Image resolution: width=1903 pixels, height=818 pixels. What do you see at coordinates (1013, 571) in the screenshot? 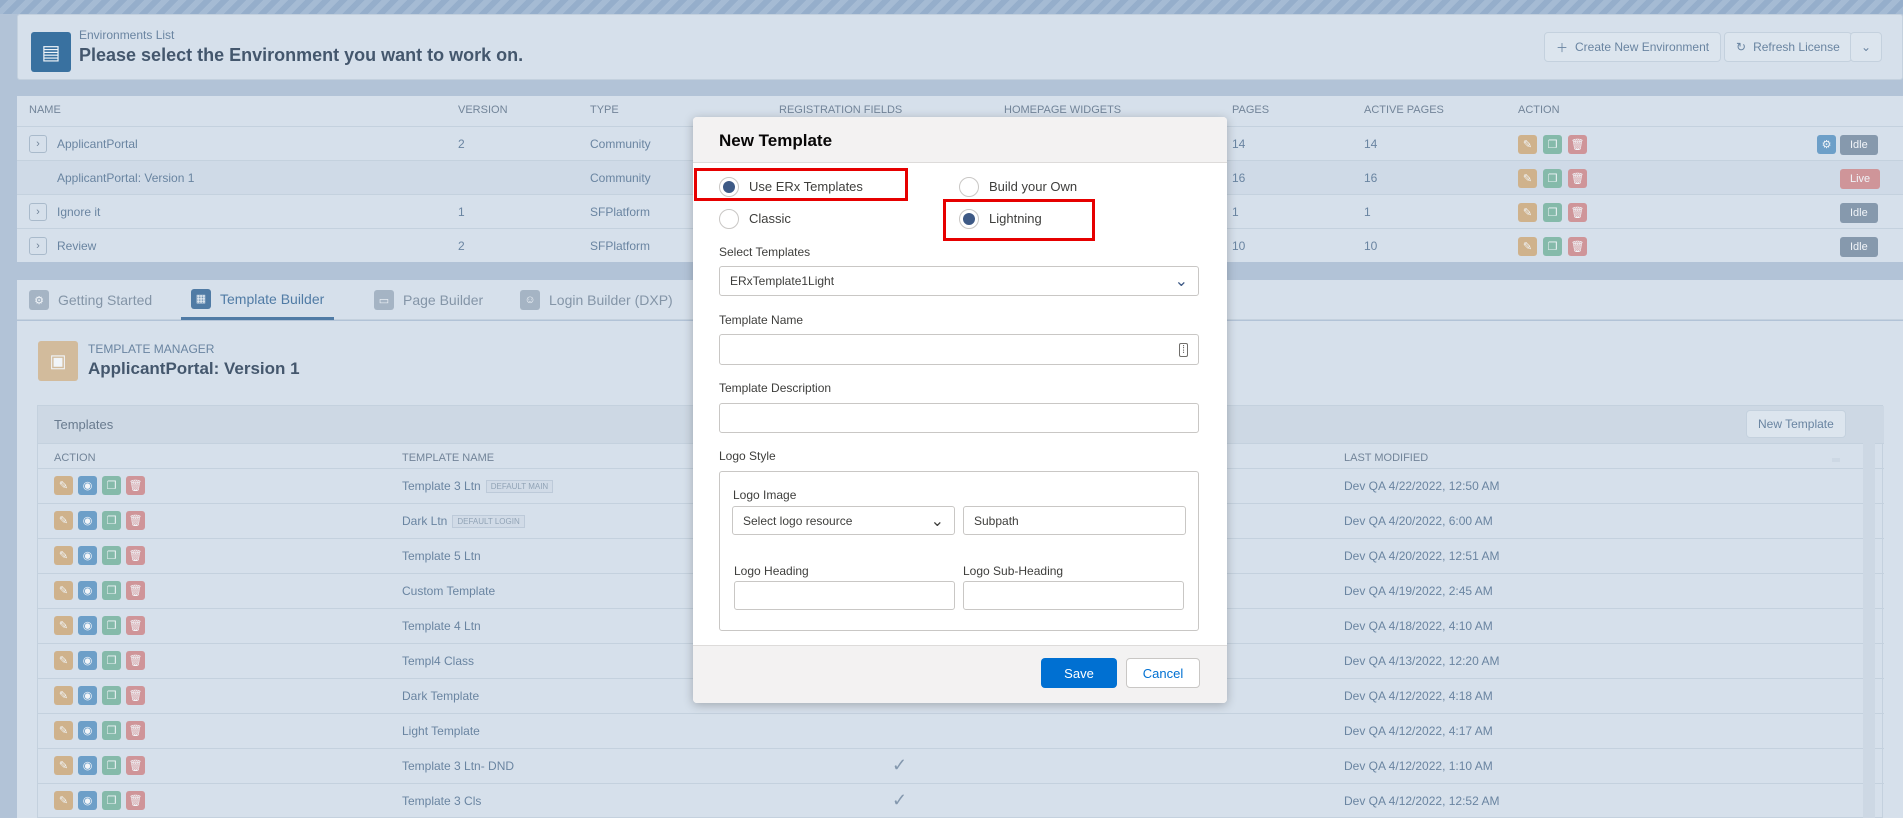
I see `label-logo-subheading: Logo Sub-Heading` at bounding box center [1013, 571].